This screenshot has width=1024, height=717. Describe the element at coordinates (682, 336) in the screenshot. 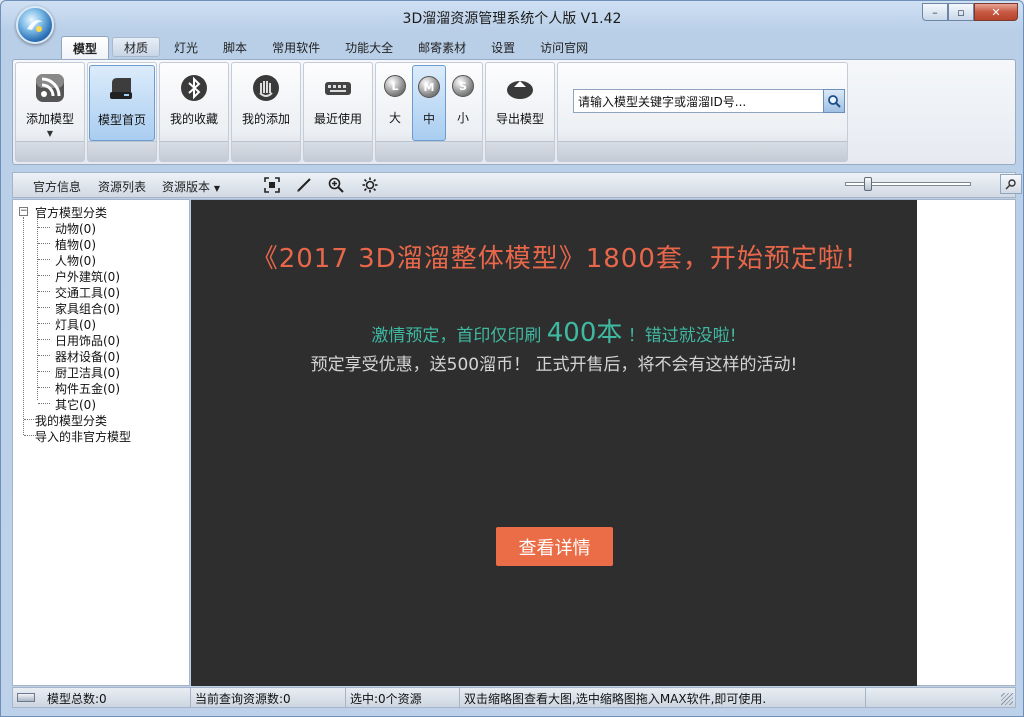

I see `banner-subtitle-post: ！错过就没啦!` at that location.